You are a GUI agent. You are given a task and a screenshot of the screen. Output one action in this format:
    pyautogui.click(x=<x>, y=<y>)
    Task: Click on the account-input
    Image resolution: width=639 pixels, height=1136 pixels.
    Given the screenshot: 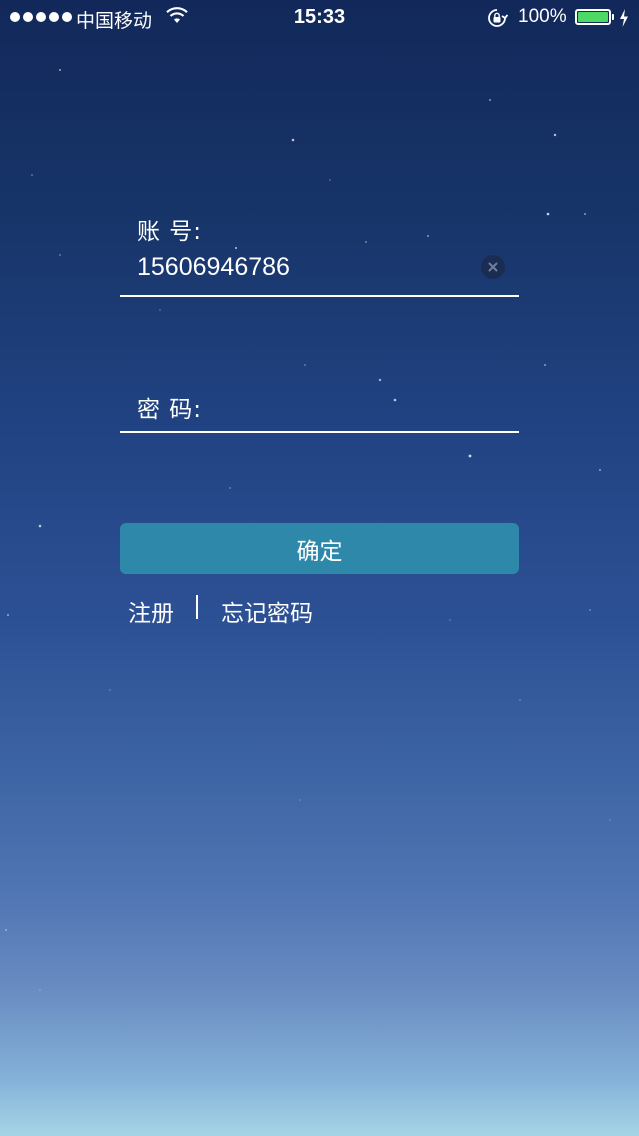 What is the action you would take?
    pyautogui.click(x=302, y=267)
    